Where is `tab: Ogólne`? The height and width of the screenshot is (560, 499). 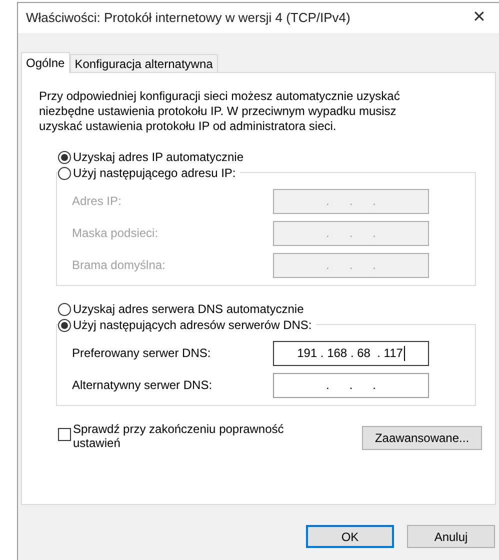
tab: Ogólne is located at coordinates (45, 62).